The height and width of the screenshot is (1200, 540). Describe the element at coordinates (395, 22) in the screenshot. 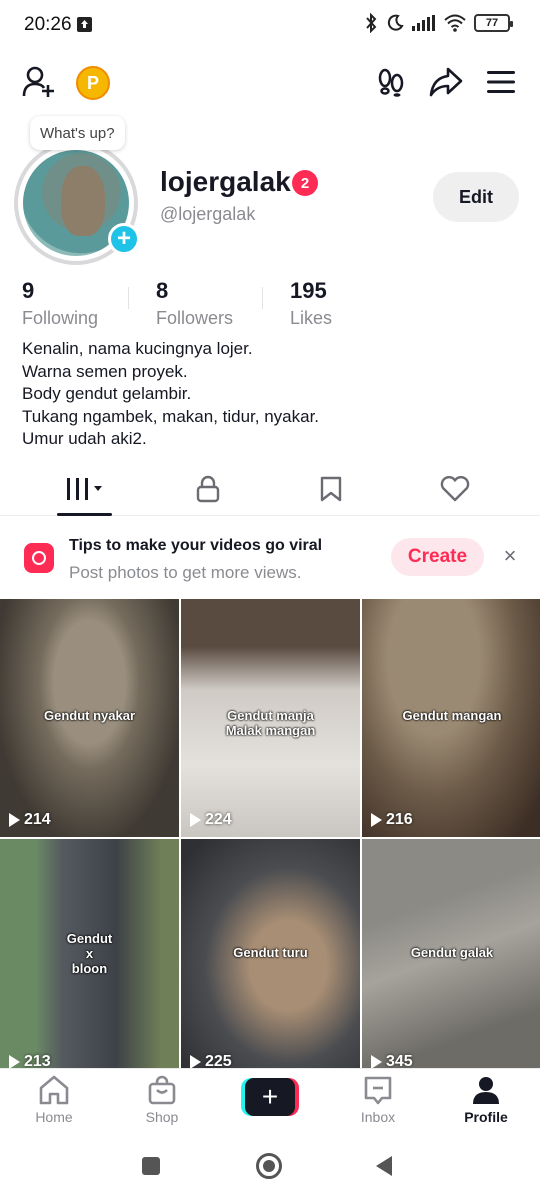

I see `do-not-disturb-moon-icon` at that location.